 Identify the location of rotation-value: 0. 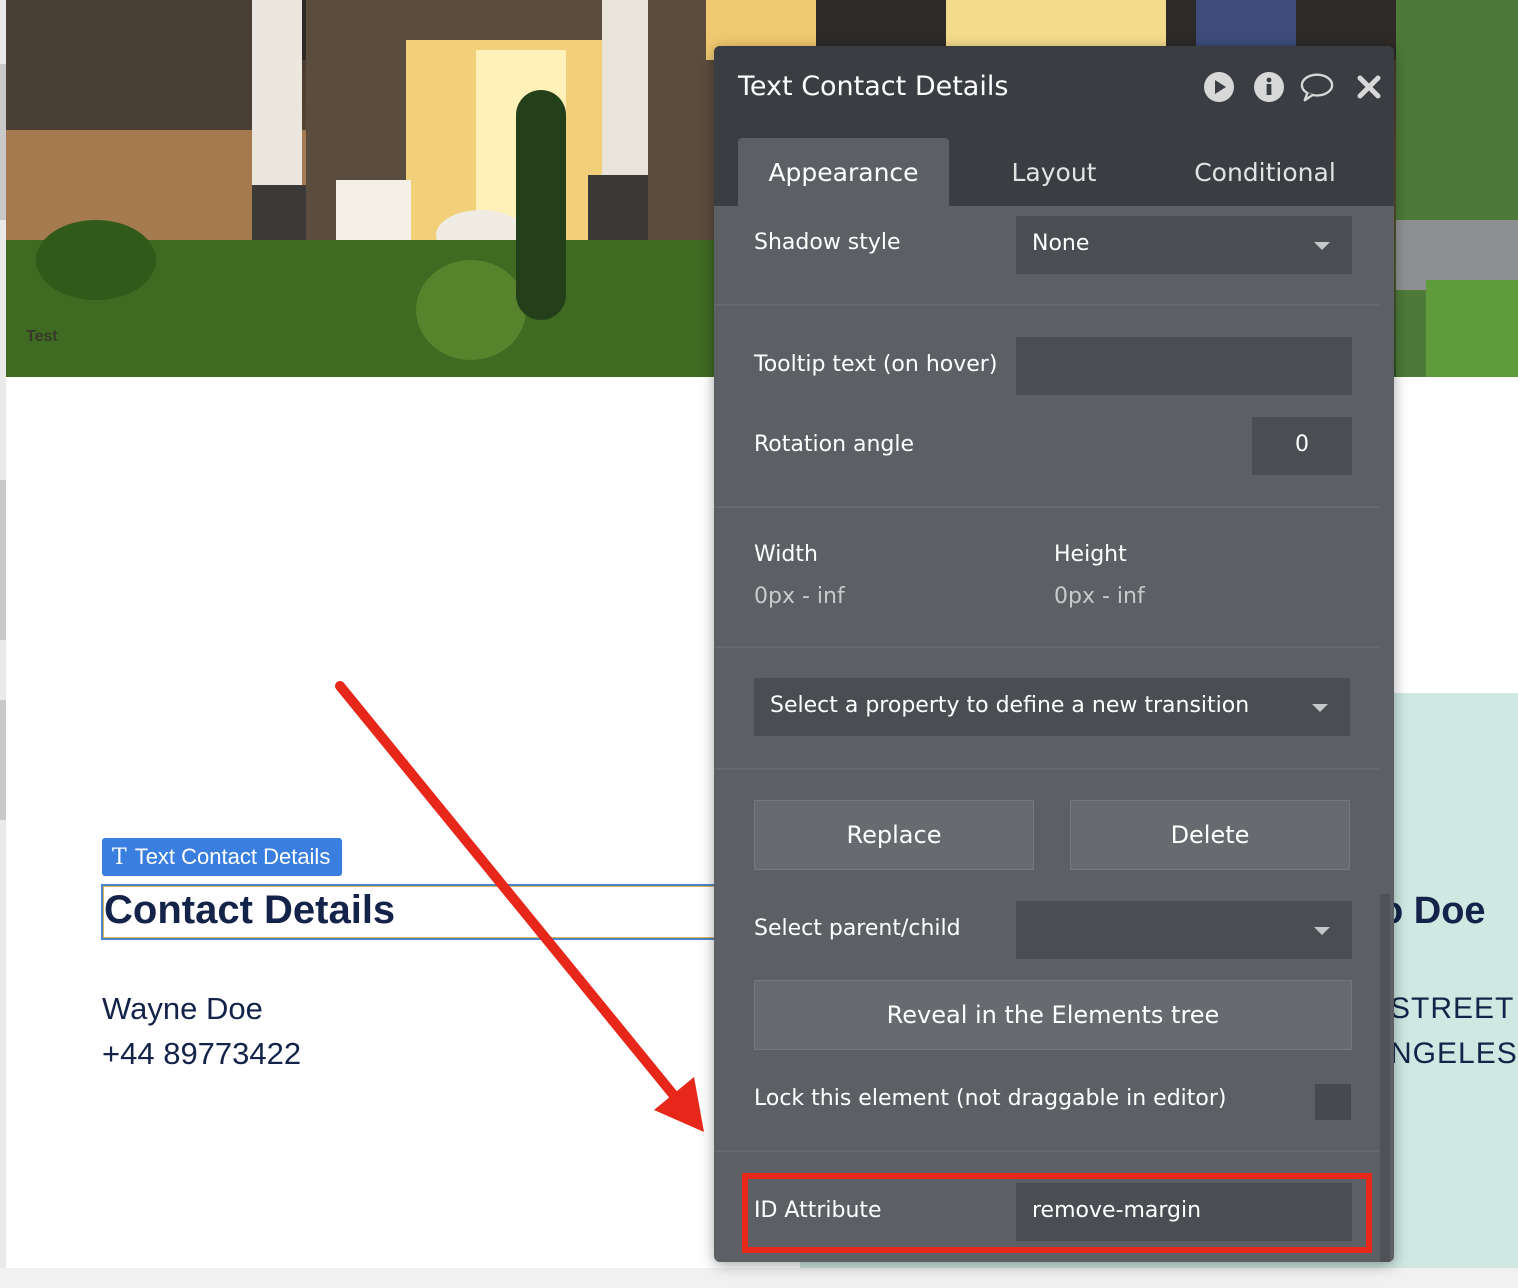
(1302, 444).